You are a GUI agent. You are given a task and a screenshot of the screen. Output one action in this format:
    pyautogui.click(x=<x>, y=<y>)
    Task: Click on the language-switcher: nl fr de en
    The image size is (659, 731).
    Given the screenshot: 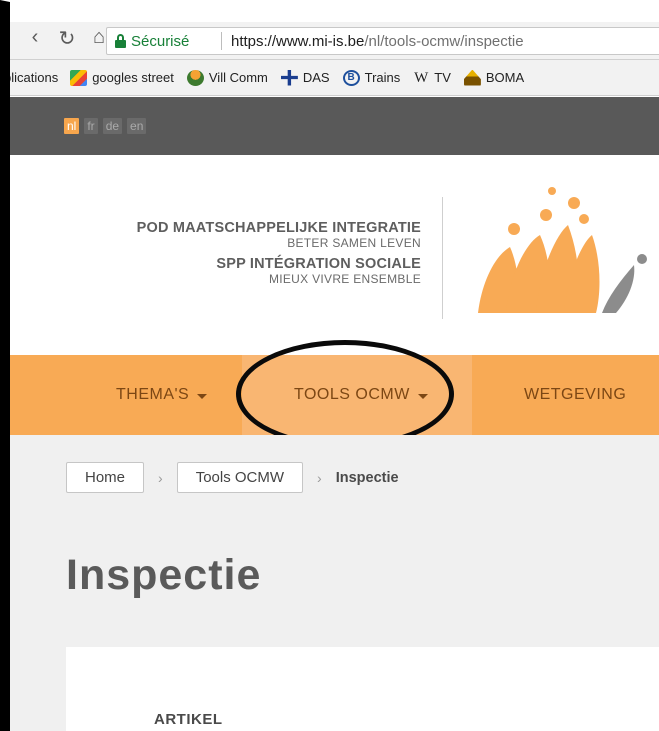 What is the action you would take?
    pyautogui.click(x=105, y=126)
    